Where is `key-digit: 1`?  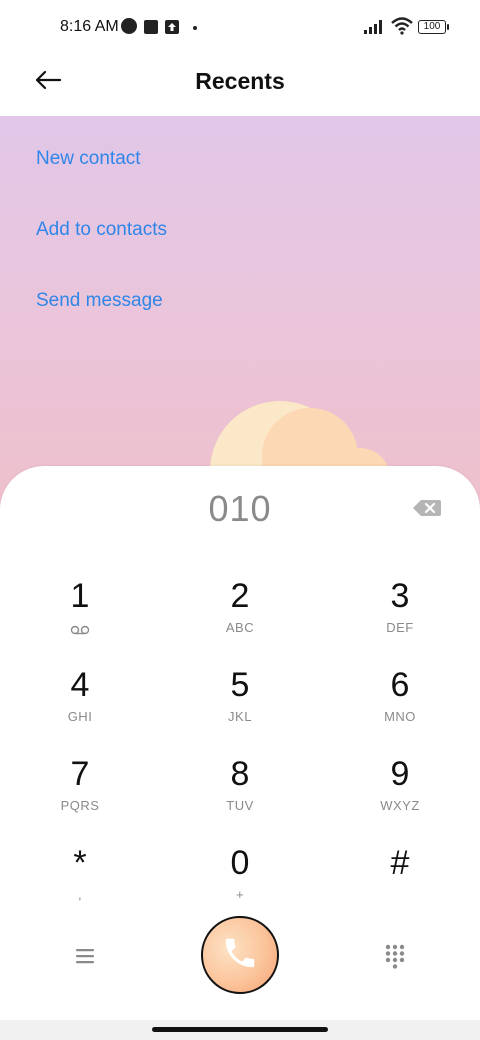 key-digit: 1 is located at coordinates (80, 596).